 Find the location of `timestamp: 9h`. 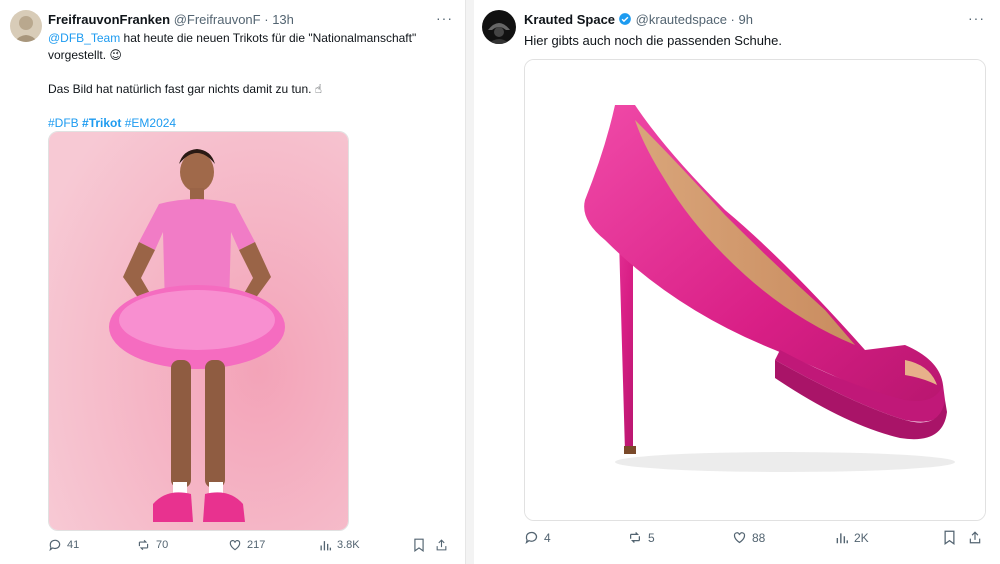

timestamp: 9h is located at coordinates (746, 19).